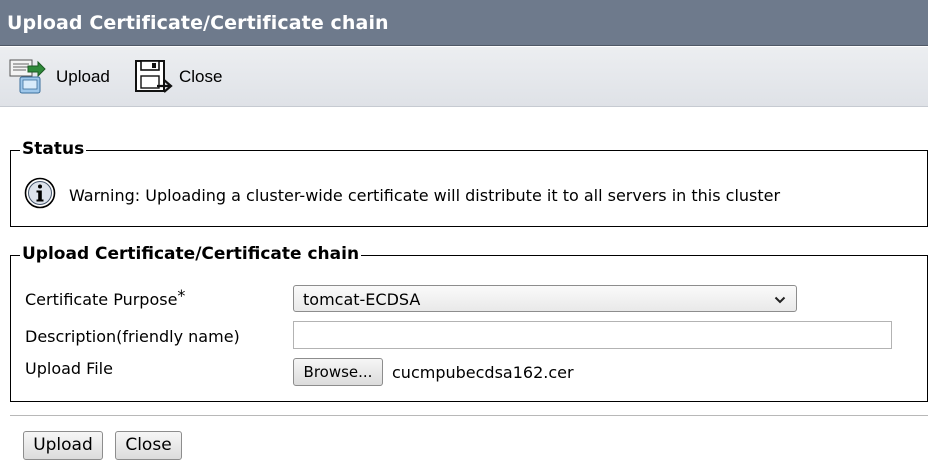  What do you see at coordinates (464, 77) in the screenshot?
I see `toolbar: Upload Close` at bounding box center [464, 77].